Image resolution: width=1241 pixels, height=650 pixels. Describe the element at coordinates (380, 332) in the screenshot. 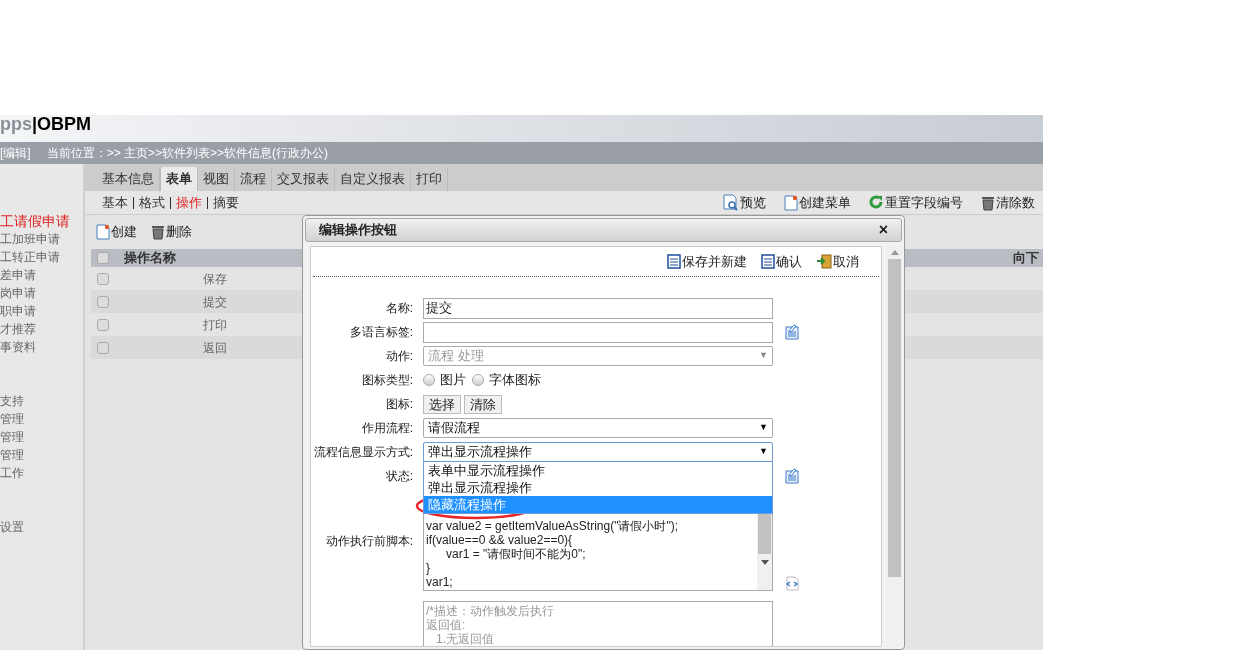

I see `field-label: 多语言标签:` at that location.